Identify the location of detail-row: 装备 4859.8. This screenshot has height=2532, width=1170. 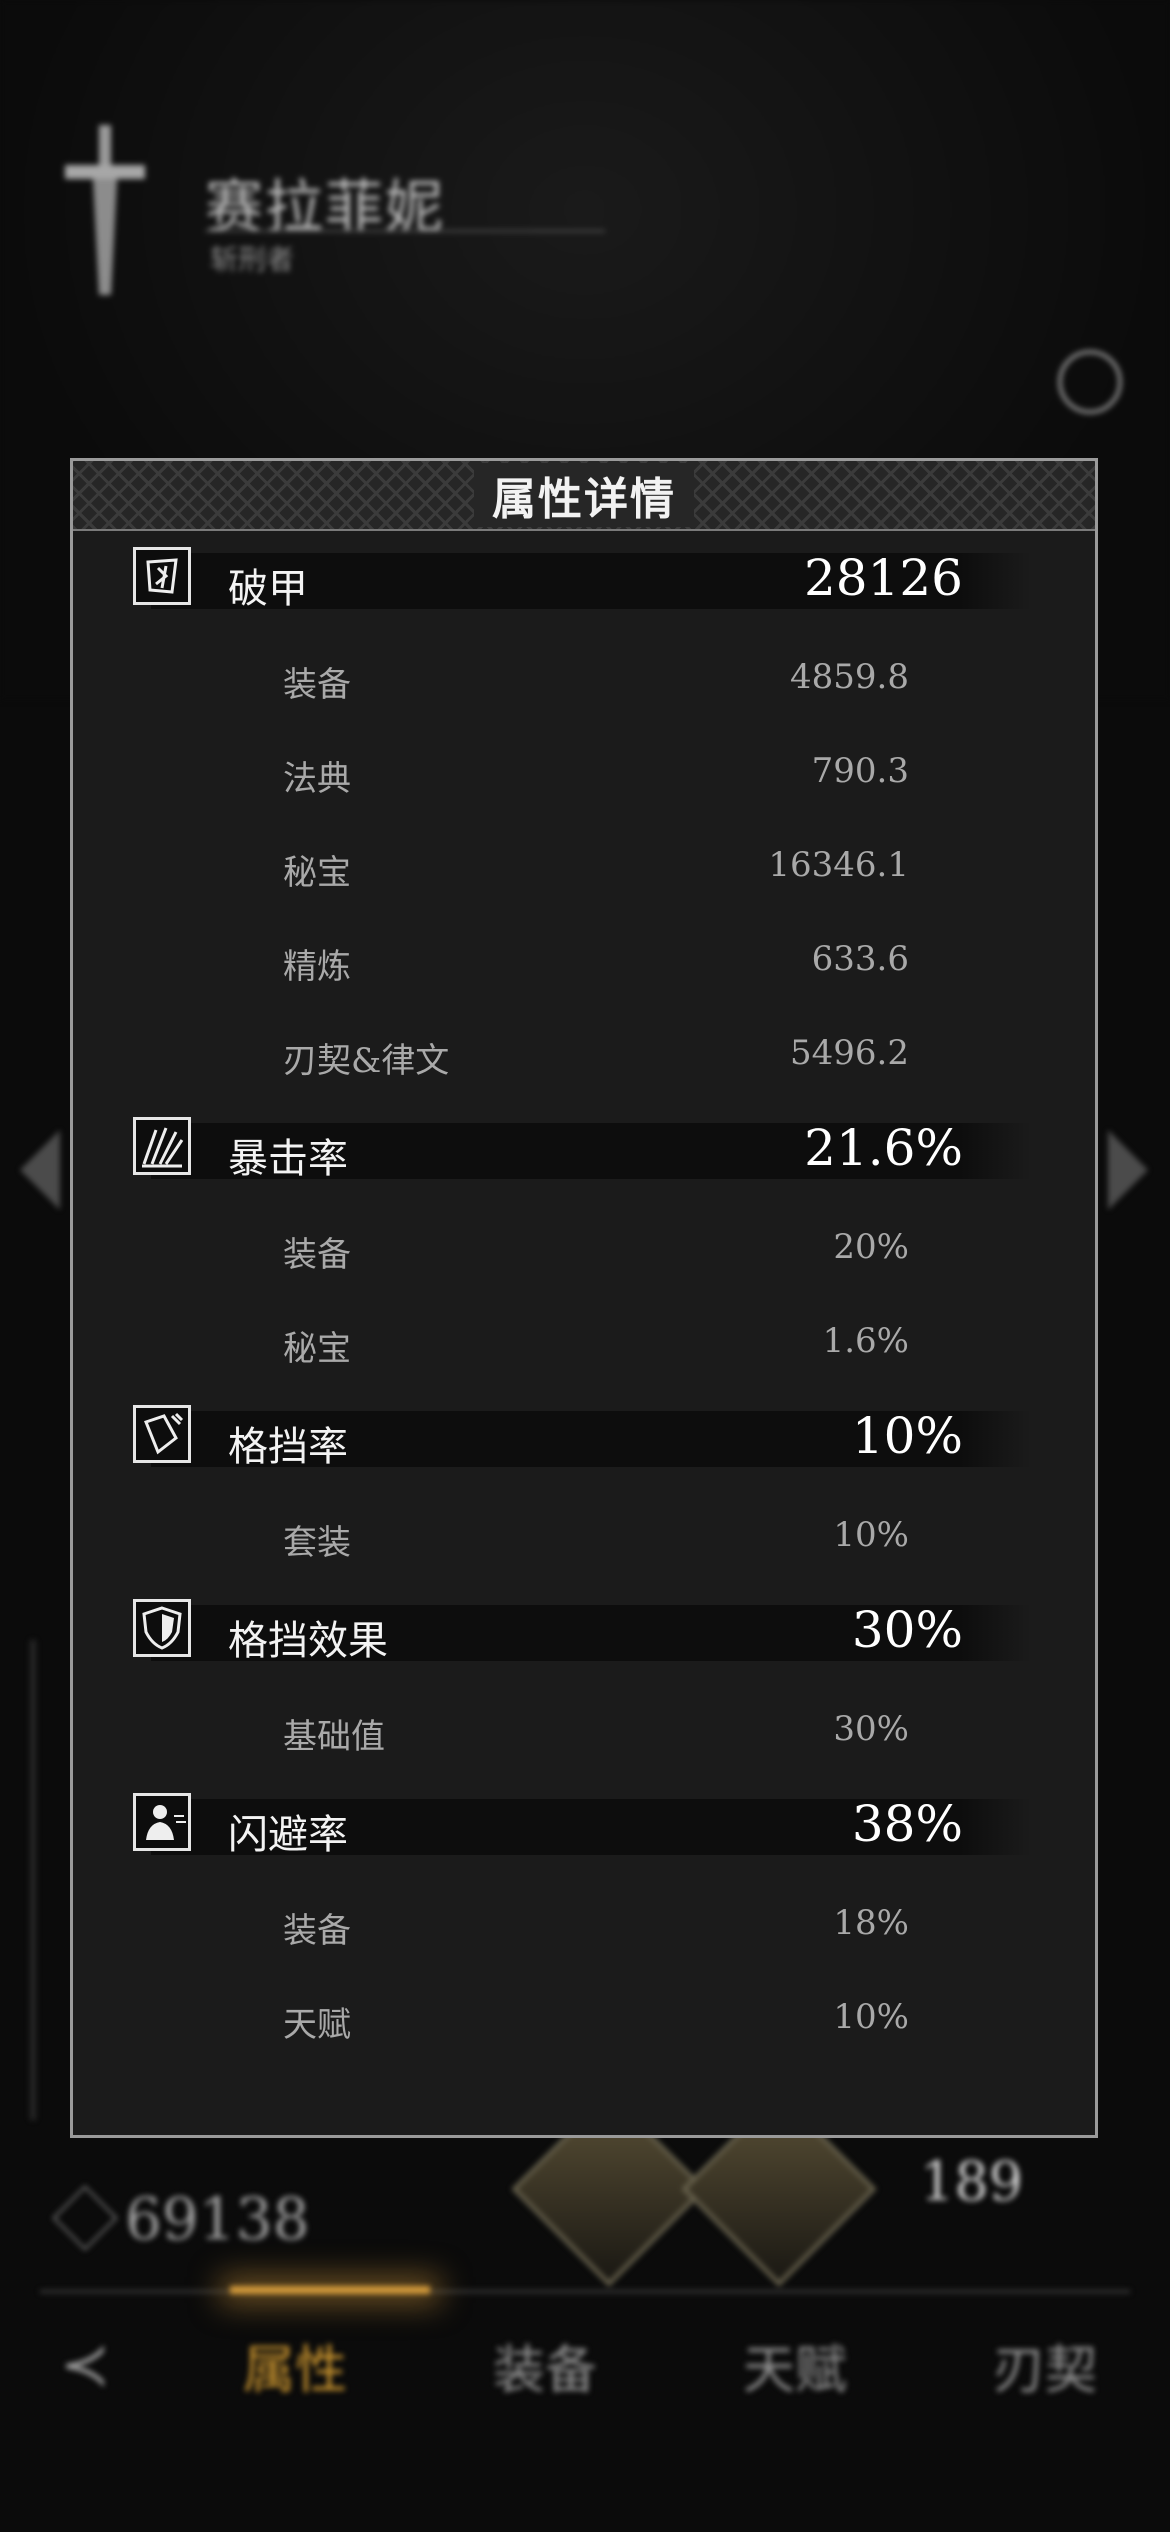
(584, 678).